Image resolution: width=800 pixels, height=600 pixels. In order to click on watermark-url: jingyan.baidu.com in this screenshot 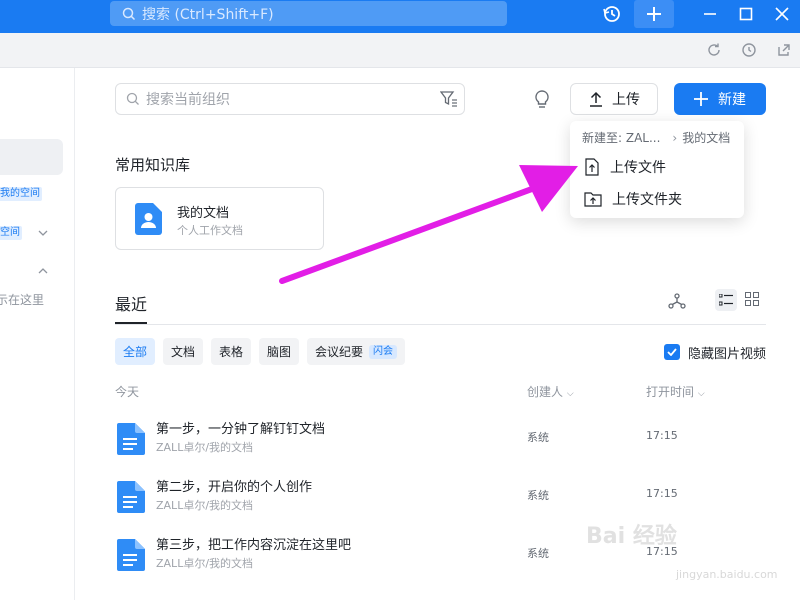, I will do `click(727, 574)`.